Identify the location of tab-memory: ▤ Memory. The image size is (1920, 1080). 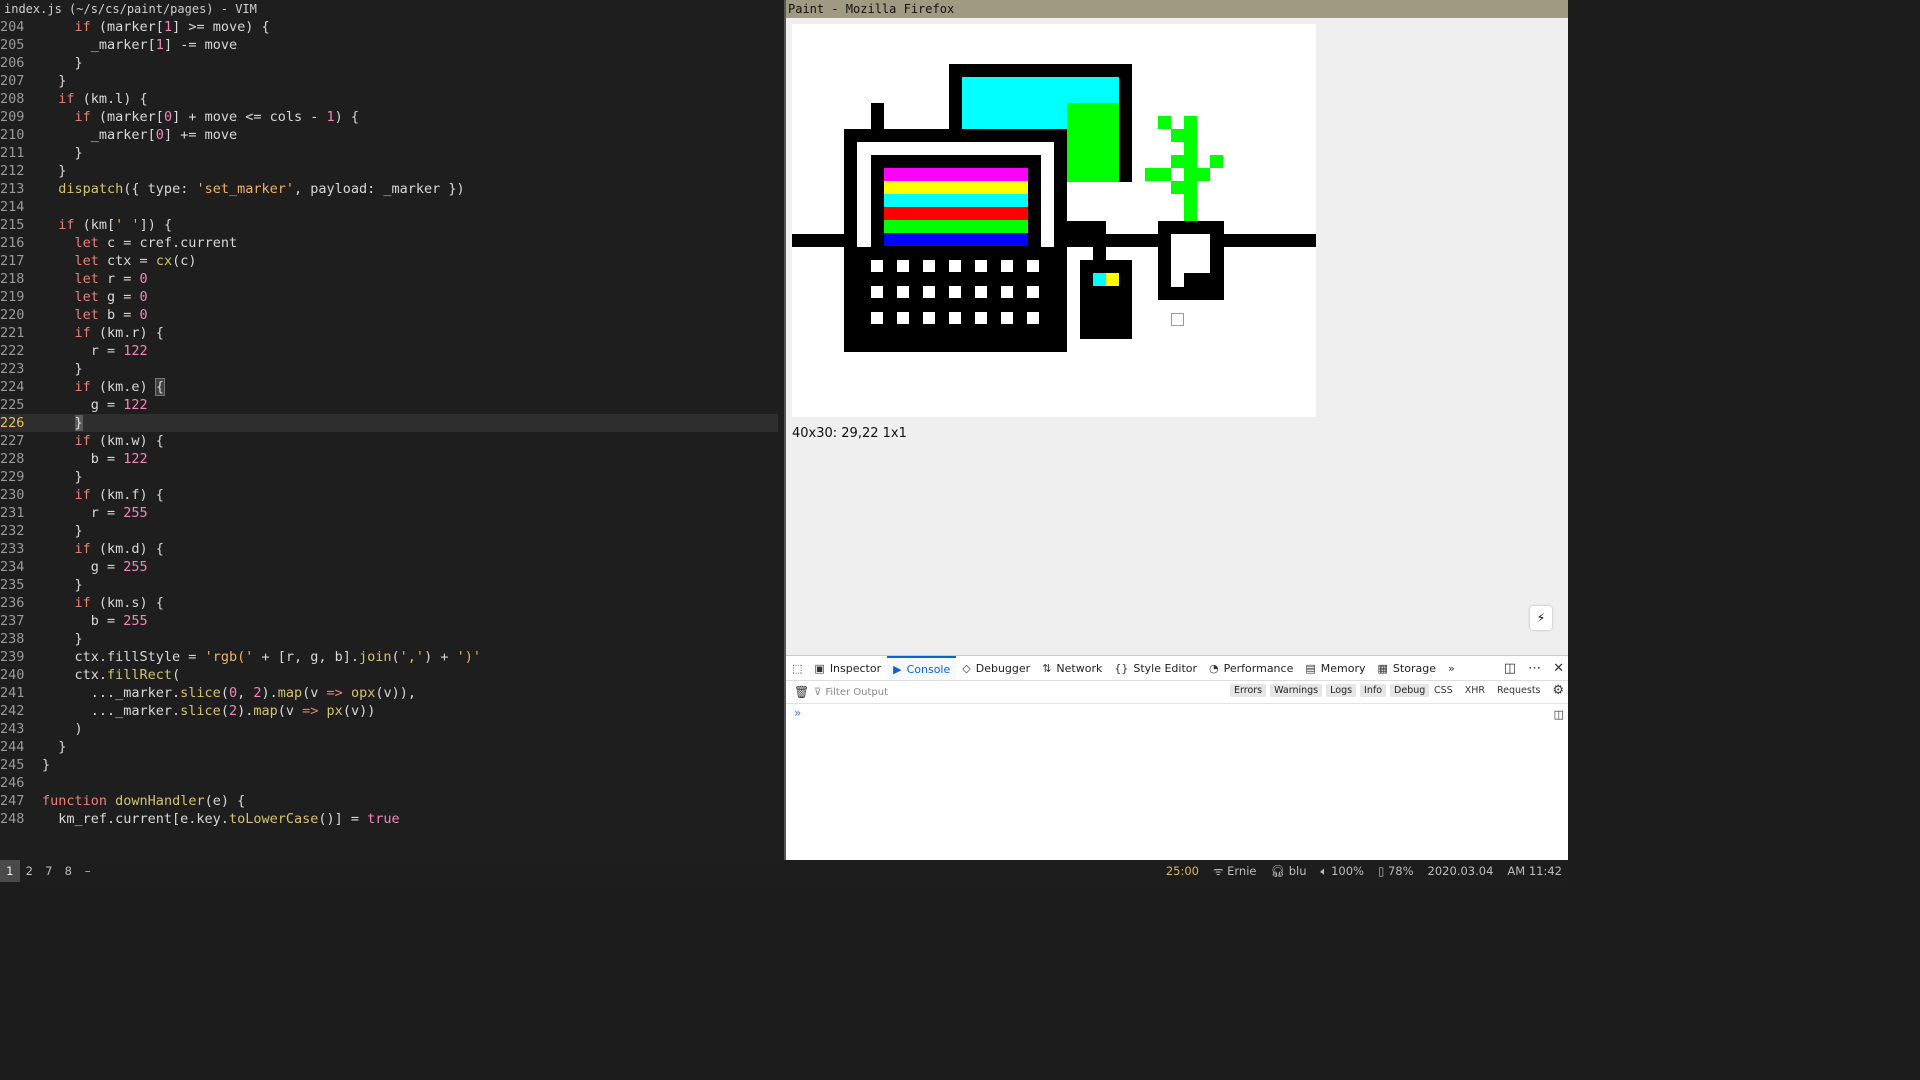
(1335, 668).